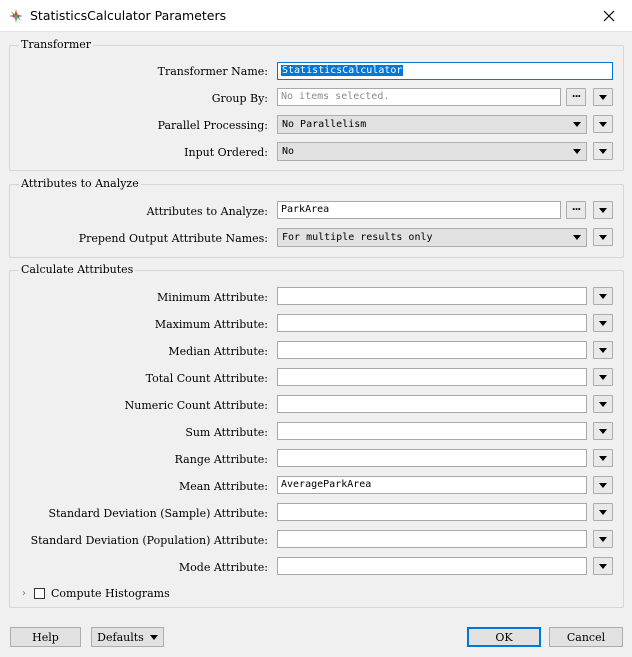 This screenshot has width=632, height=657. What do you see at coordinates (158, 513) in the screenshot?
I see `calc-attribute-label: Standard Deviation (Sample) Attribute:` at bounding box center [158, 513].